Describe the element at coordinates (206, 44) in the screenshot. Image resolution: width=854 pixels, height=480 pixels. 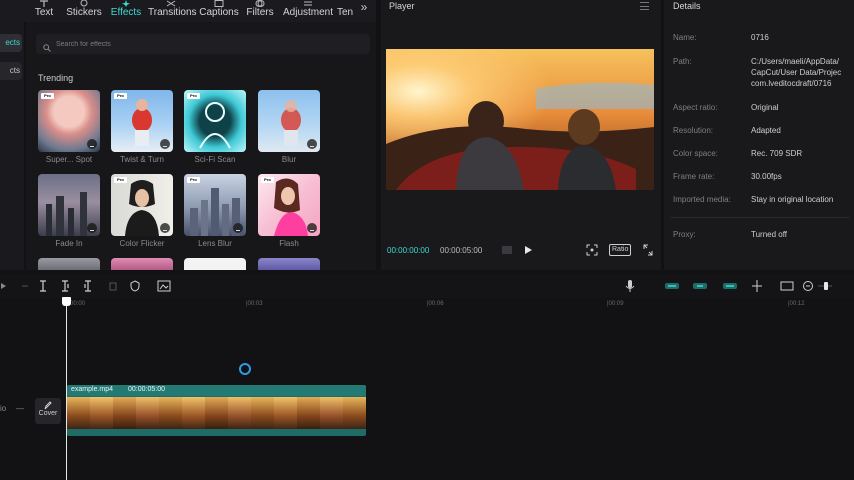
I see `search-input` at that location.